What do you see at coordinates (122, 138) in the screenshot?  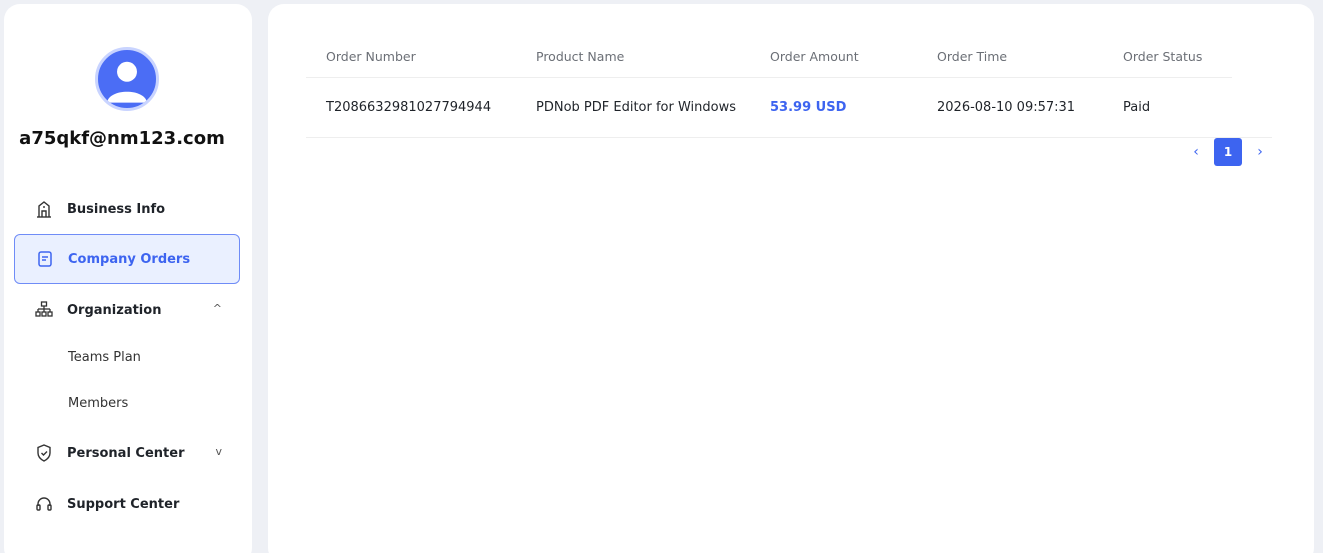 I see `user-email: a75qkf@nm123.com` at bounding box center [122, 138].